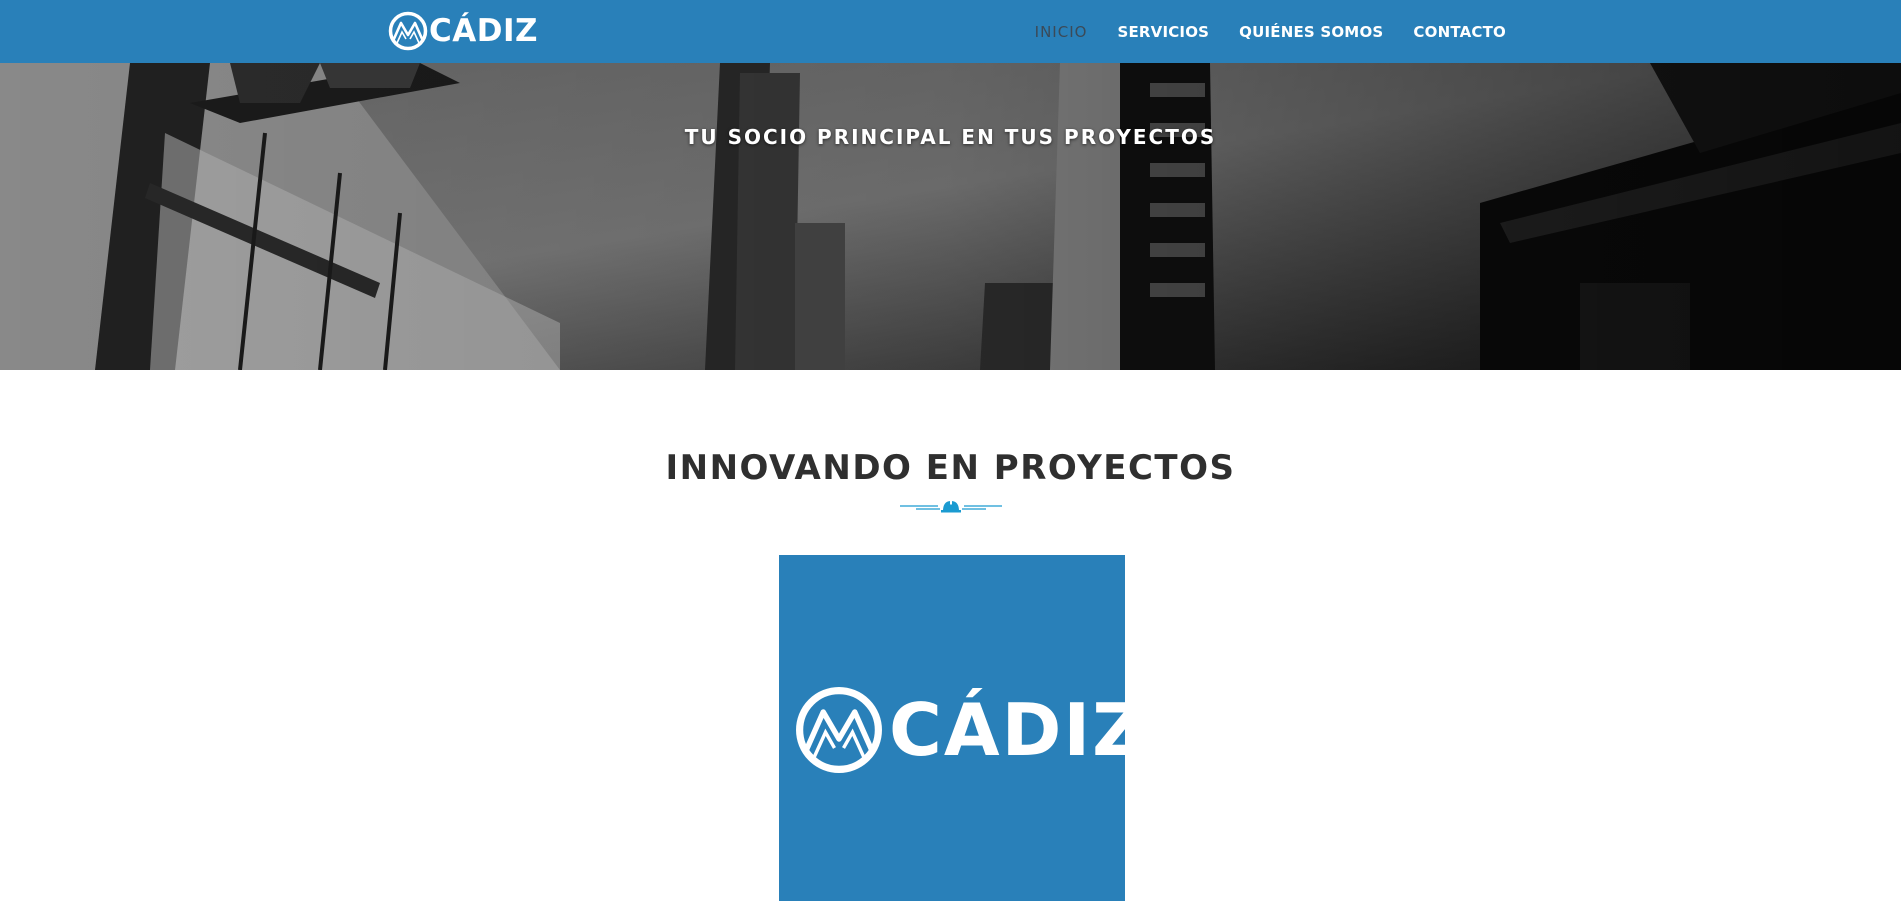 This screenshot has width=1901, height=923. Describe the element at coordinates (1459, 32) in the screenshot. I see `nav-item-contacto: CONTACTO` at that location.